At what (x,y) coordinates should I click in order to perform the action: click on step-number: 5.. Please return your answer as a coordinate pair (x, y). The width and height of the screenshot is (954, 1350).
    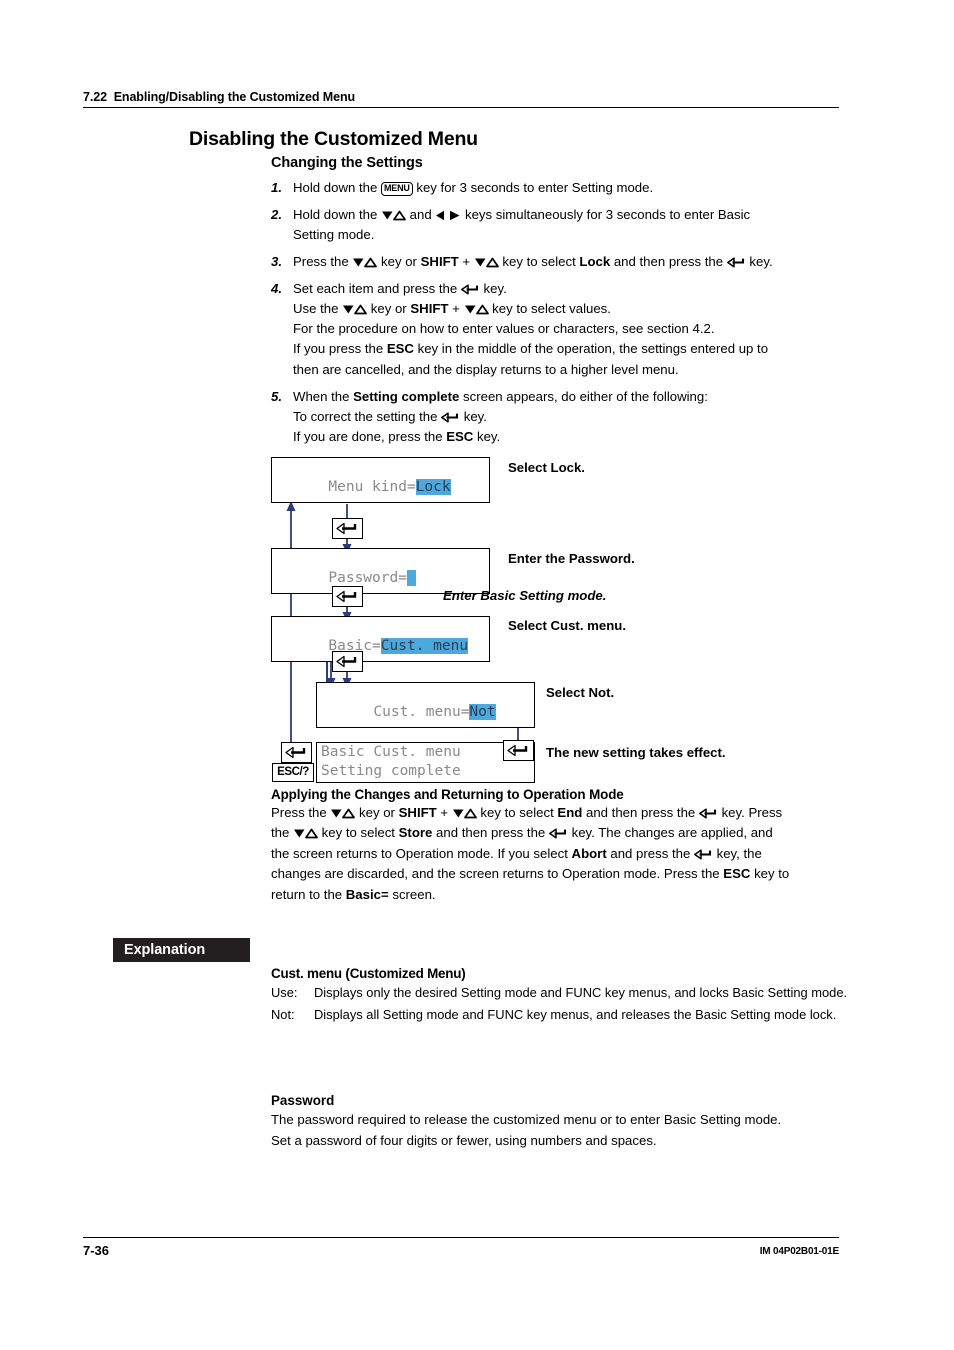
    Looking at the image, I should click on (276, 396).